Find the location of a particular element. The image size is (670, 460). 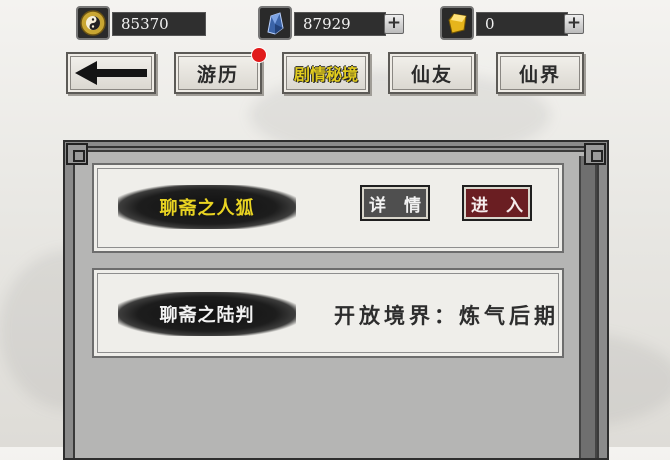

gold-amount: 0 is located at coordinates (522, 24).